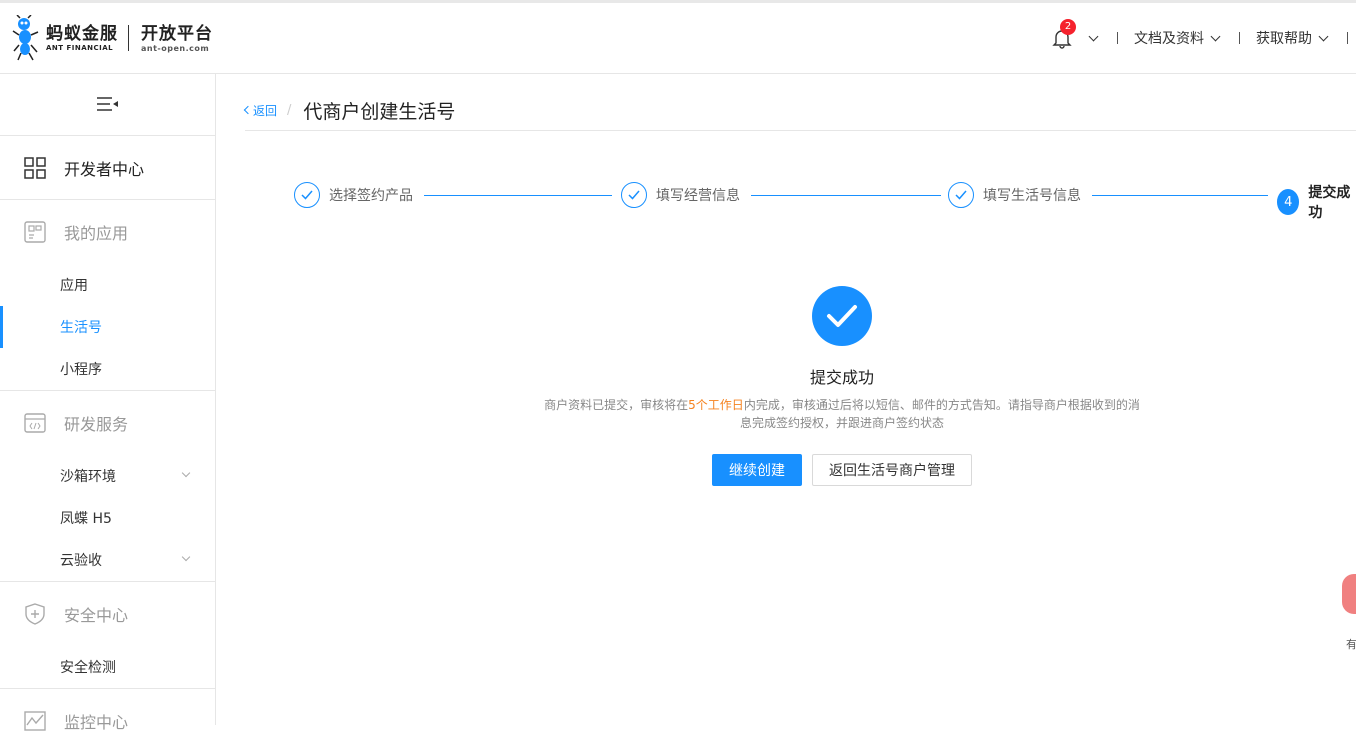 Image resolution: width=1356 pixels, height=753 pixels. What do you see at coordinates (82, 34) in the screenshot?
I see `brand-name: 蚂蚁金服` at bounding box center [82, 34].